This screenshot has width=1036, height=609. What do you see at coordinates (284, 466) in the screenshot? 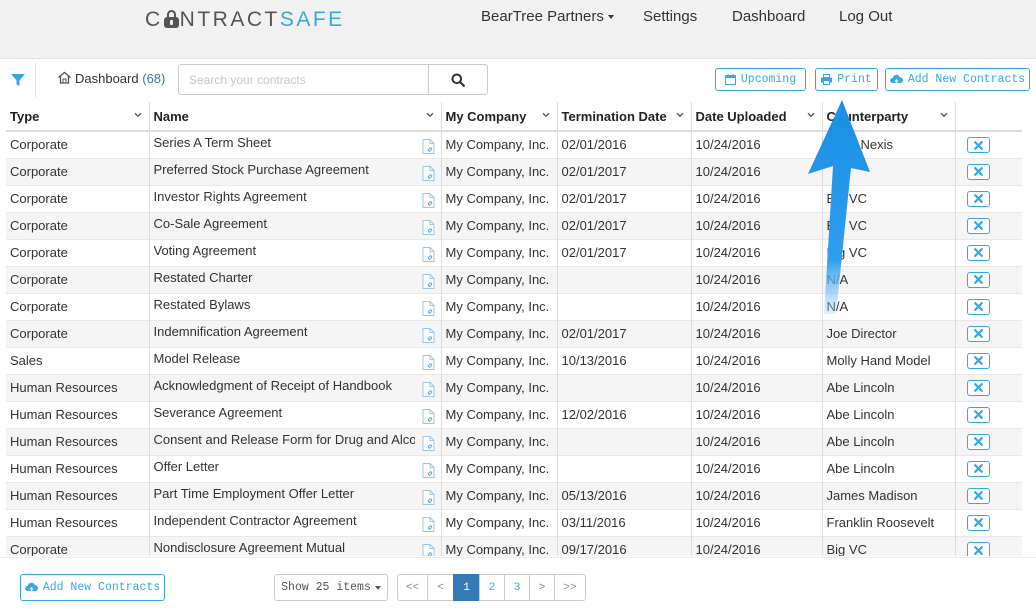
I see `contract-name: Offer Letter` at bounding box center [284, 466].